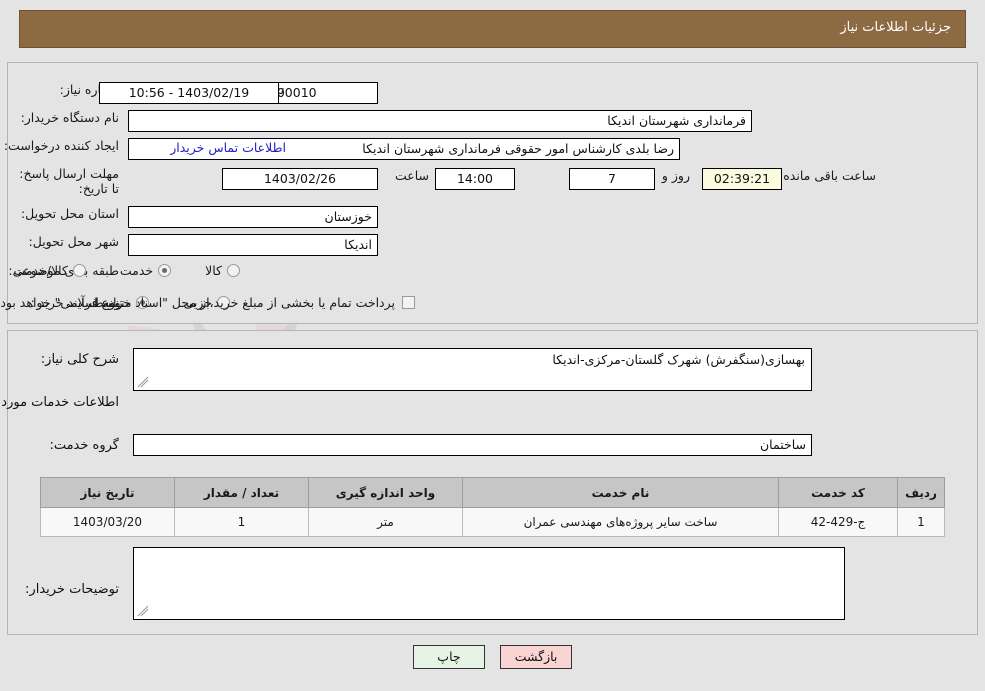  I want to click on cell-name: ساخت سایر پروژه‌های مهندسی عمران, so click(620, 522).